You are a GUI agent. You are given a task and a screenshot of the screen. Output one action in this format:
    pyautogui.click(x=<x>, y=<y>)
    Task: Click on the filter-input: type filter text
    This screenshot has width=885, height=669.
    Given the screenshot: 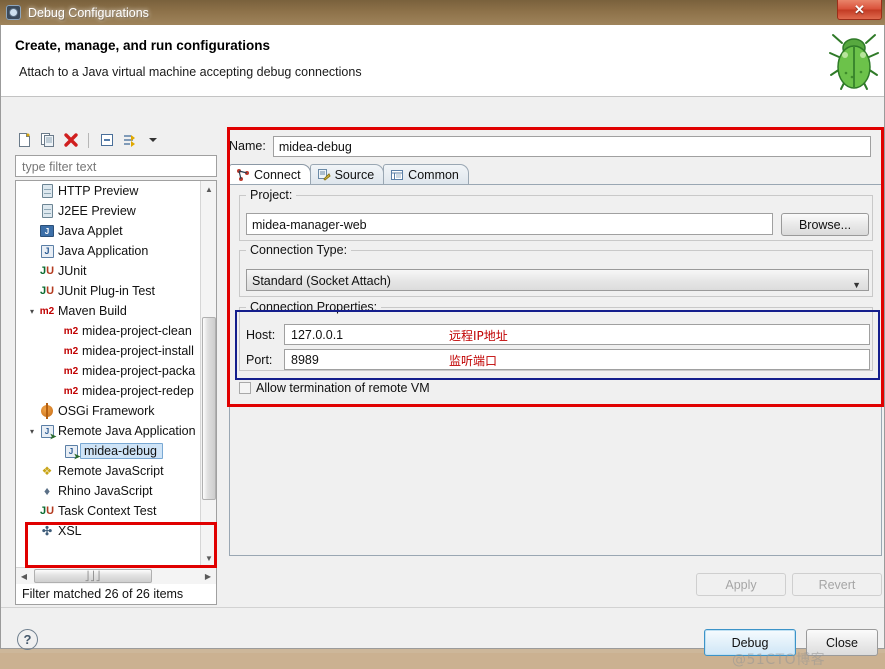 What is the action you would take?
    pyautogui.click(x=116, y=166)
    